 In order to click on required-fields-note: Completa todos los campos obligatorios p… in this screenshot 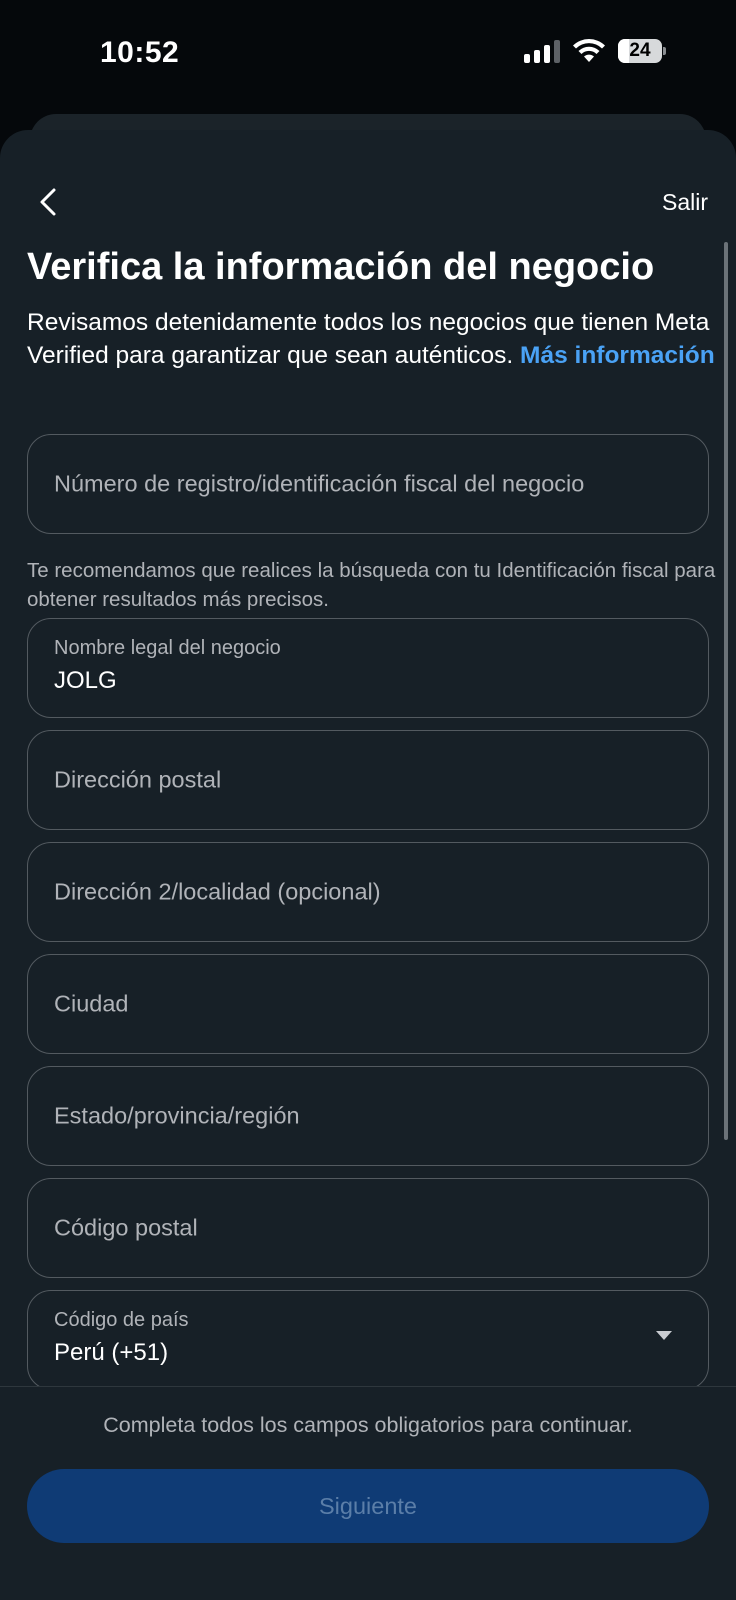, I will do `click(368, 1425)`.